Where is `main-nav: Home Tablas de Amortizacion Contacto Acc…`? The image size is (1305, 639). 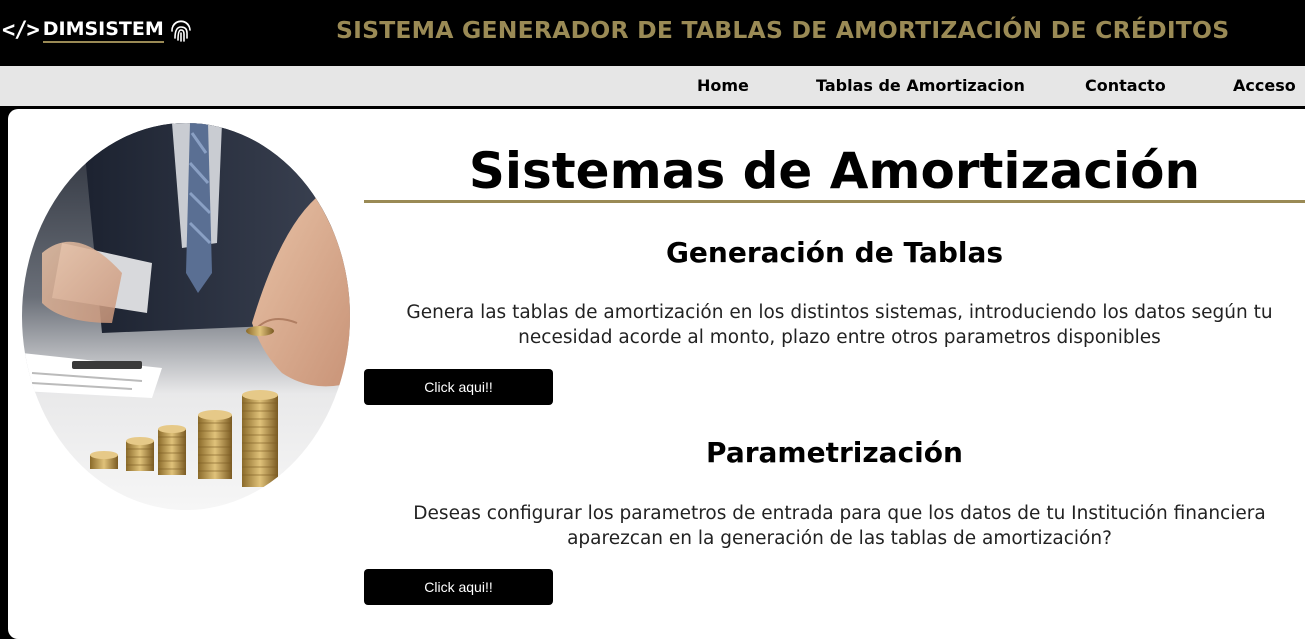 main-nav: Home Tablas de Amortizacion Contacto Acc… is located at coordinates (652, 86).